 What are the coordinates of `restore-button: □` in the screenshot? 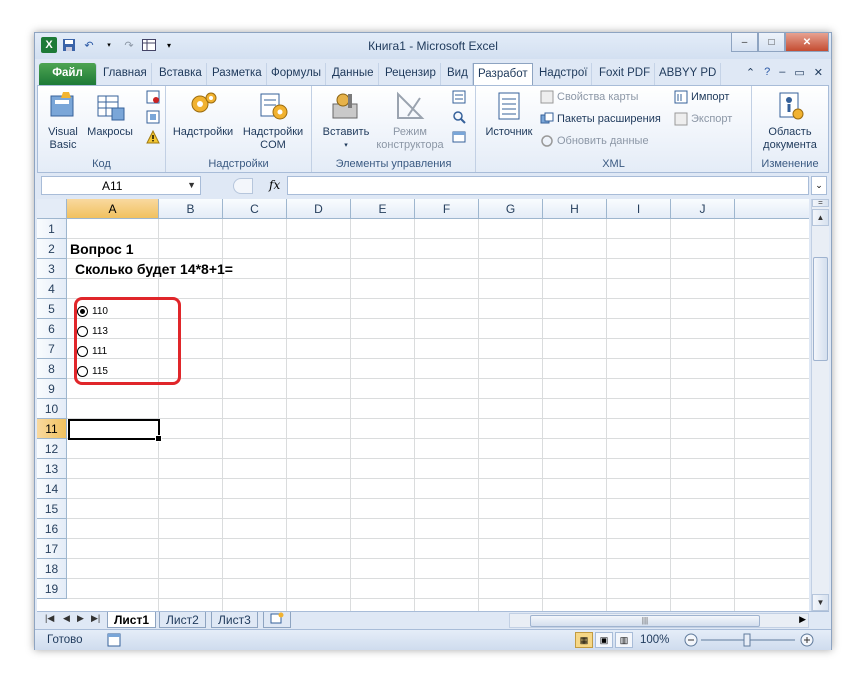 It's located at (771, 42).